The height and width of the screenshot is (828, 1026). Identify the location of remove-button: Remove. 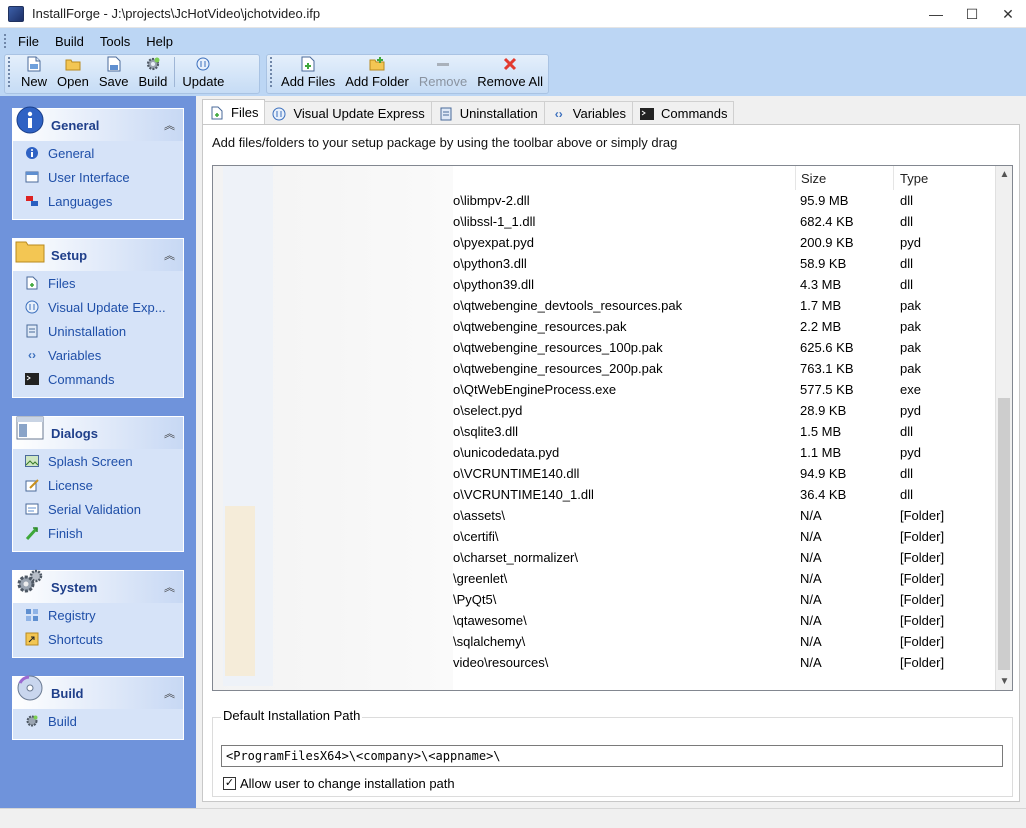
(443, 71).